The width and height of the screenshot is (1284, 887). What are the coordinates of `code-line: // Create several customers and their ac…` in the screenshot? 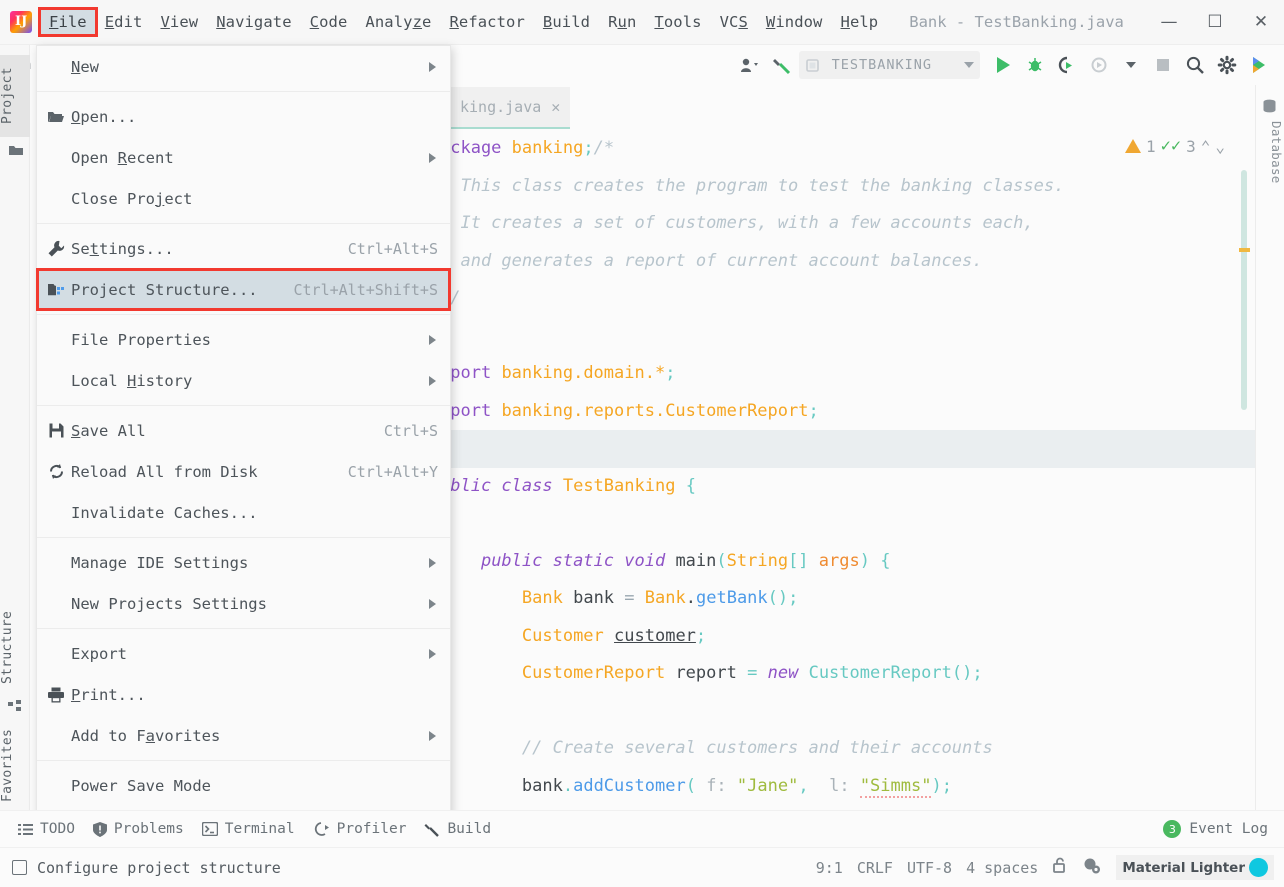 It's located at (847, 749).